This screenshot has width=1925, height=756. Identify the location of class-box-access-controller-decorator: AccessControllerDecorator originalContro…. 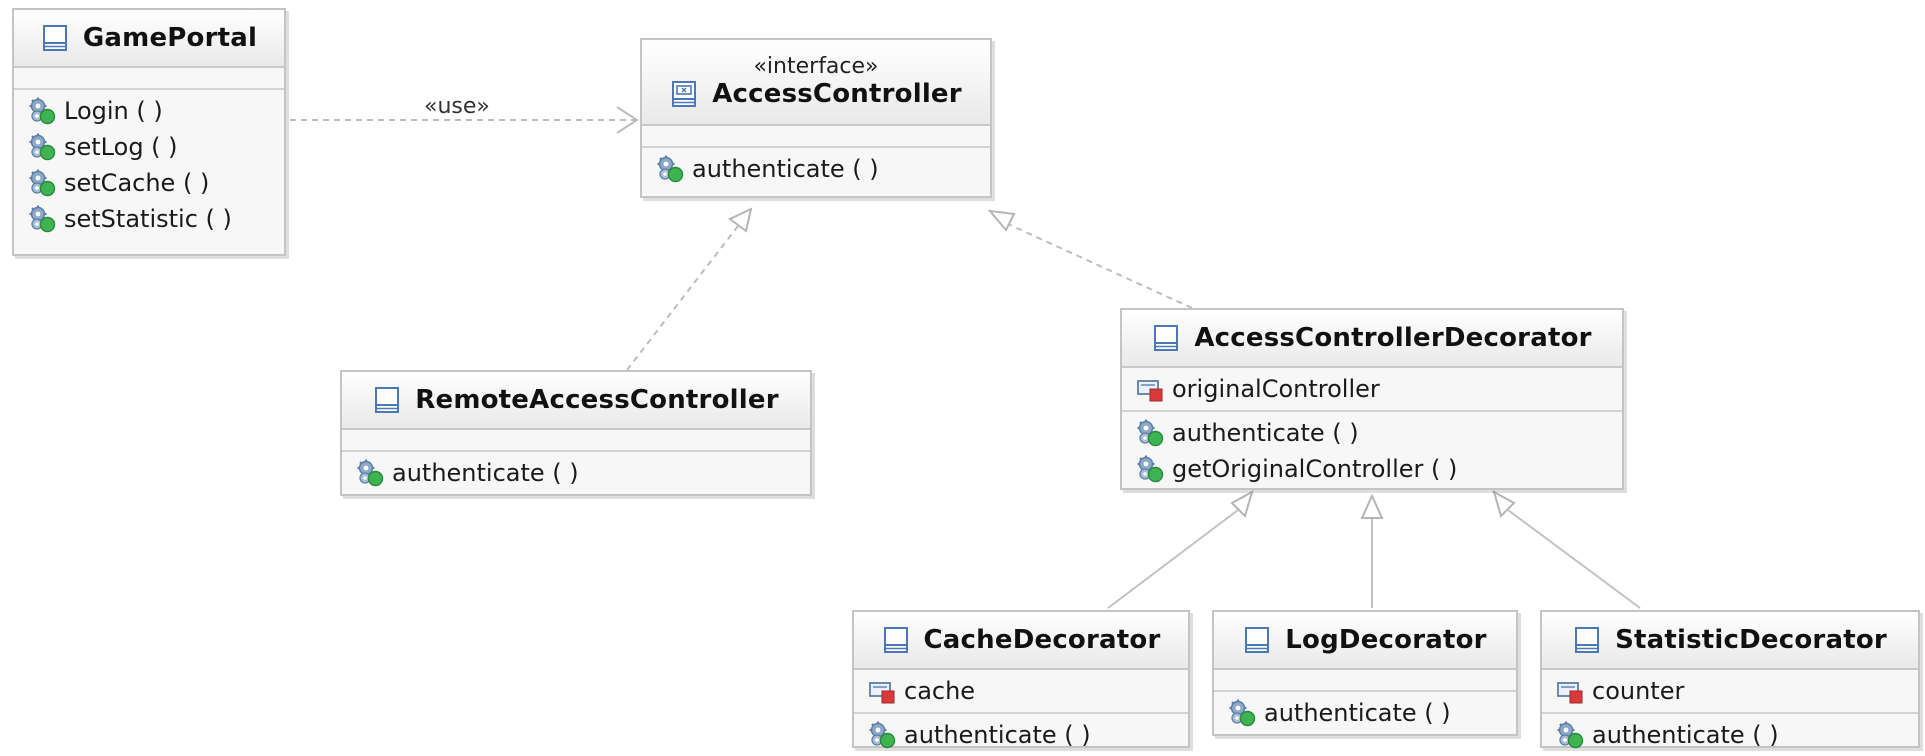
(1372, 399).